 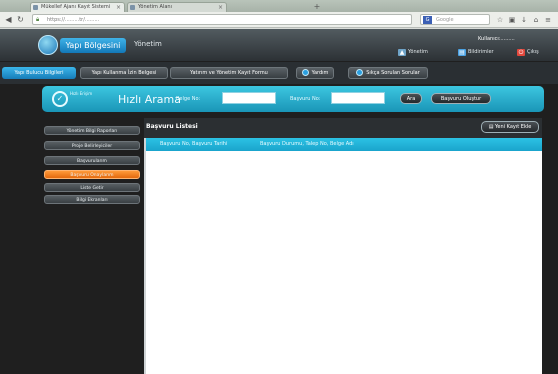 What do you see at coordinates (360, 72) in the screenshot?
I see `faq-icon` at bounding box center [360, 72].